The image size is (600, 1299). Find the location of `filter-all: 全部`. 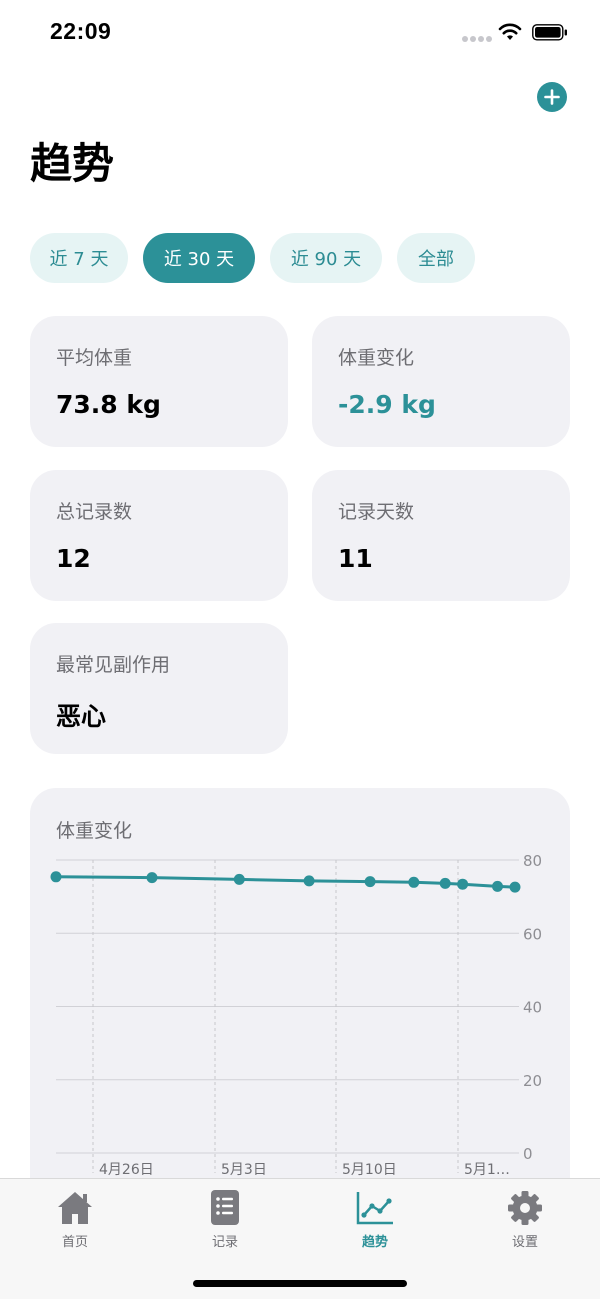

filter-all: 全部 is located at coordinates (436, 258).